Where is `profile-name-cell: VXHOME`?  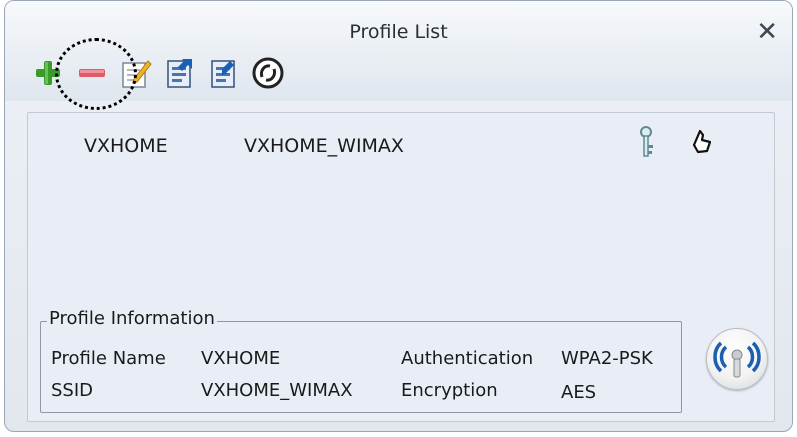 profile-name-cell: VXHOME is located at coordinates (126, 146).